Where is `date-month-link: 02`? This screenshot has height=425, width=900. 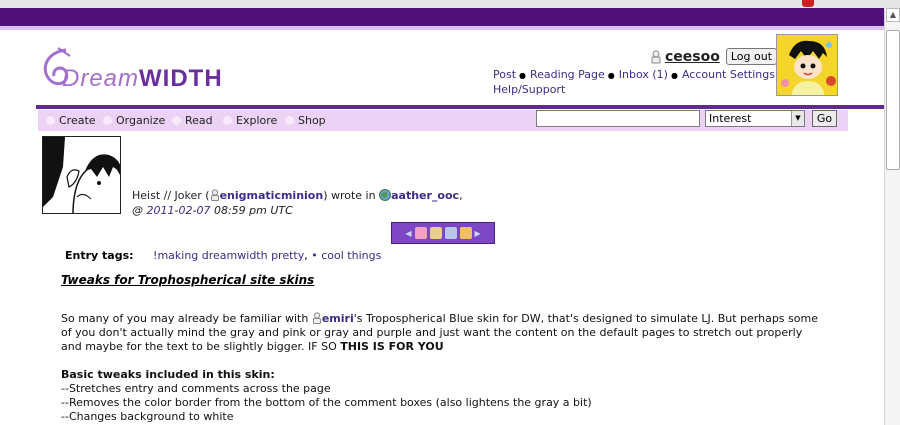
date-month-link: 02 is located at coordinates (185, 210).